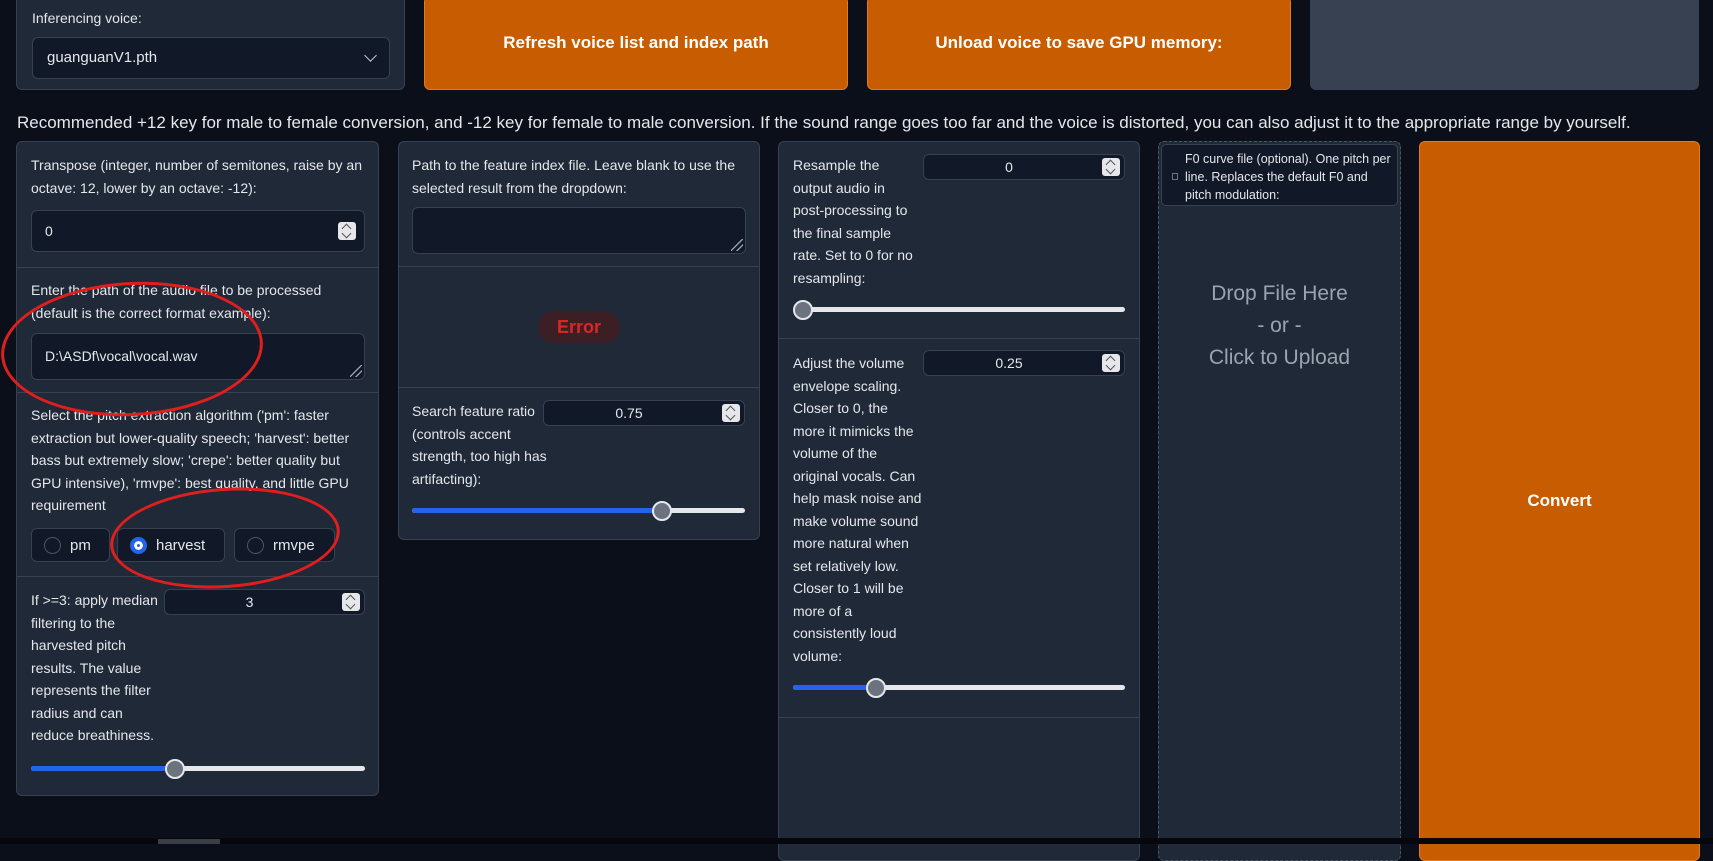 The height and width of the screenshot is (861, 1713). What do you see at coordinates (121, 356) in the screenshot?
I see `audio-path-value: D:\ASDf\vocal\vocal.wav` at bounding box center [121, 356].